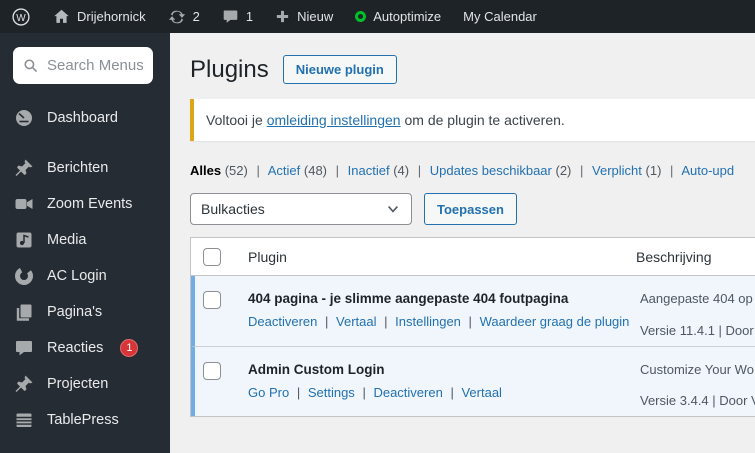 The width and height of the screenshot is (755, 453). Describe the element at coordinates (236, 120) in the screenshot. I see `notice-text-before: Voltooi je` at that location.